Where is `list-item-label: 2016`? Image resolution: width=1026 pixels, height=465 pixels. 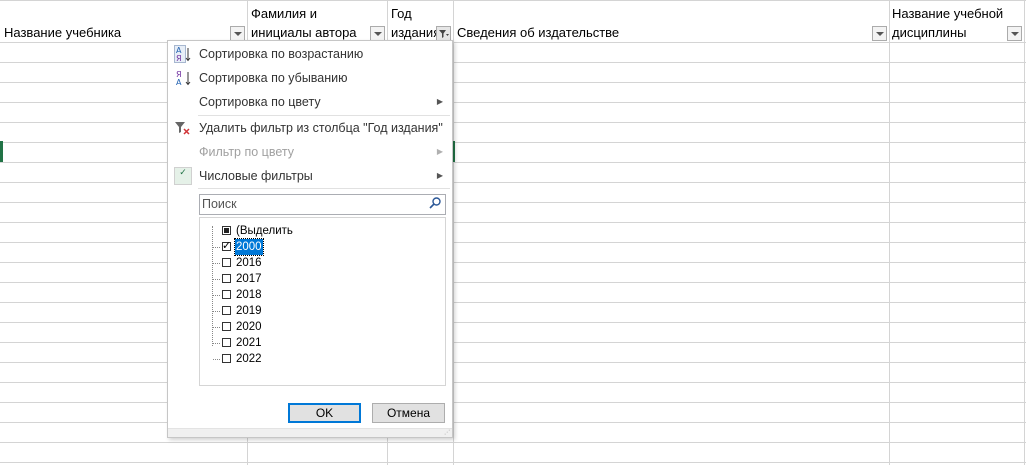
list-item-label: 2016 is located at coordinates (249, 263).